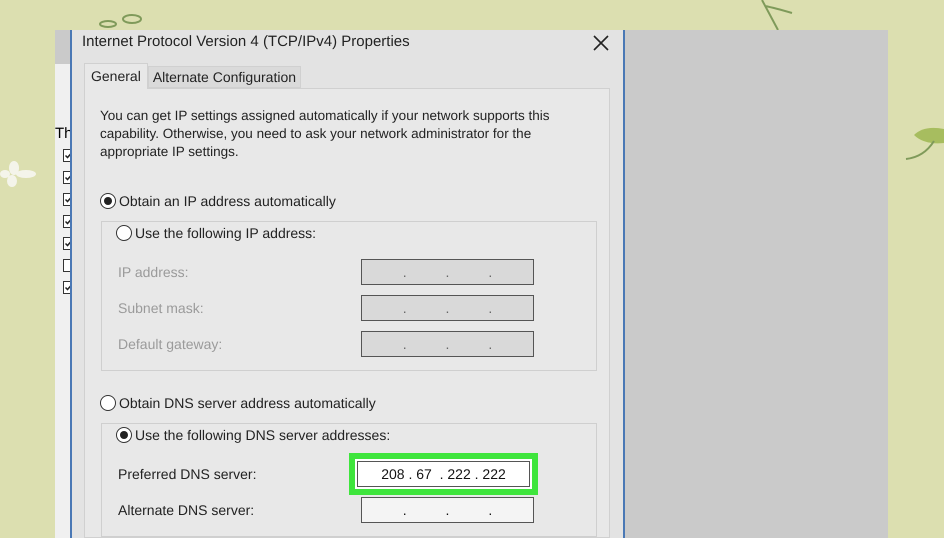 This screenshot has width=944, height=538. I want to click on field-label: Alternate DNS server:, so click(187, 510).